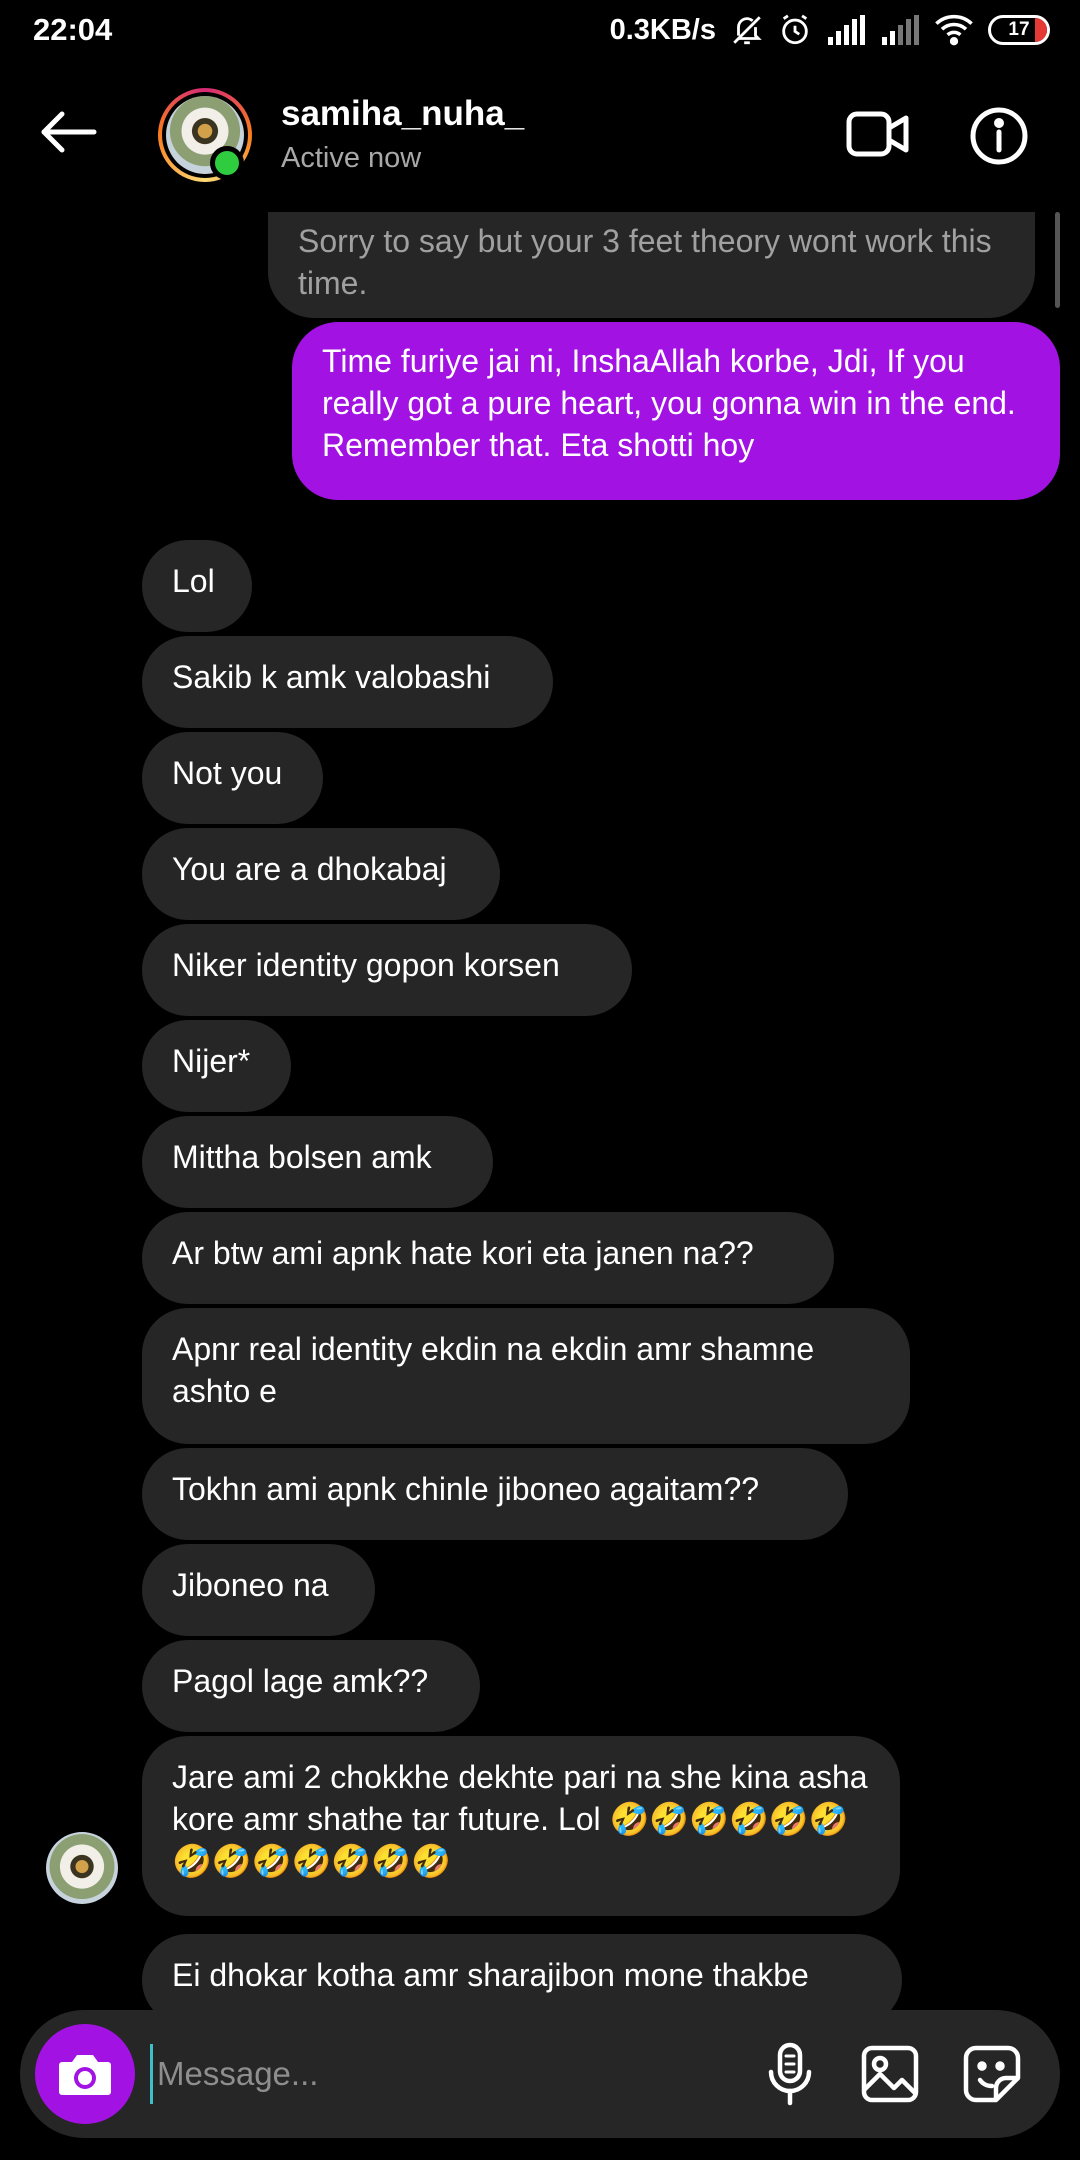 Image resolution: width=1080 pixels, height=2160 pixels. I want to click on incoming-message: Niker identity gopon korsen, so click(387, 970).